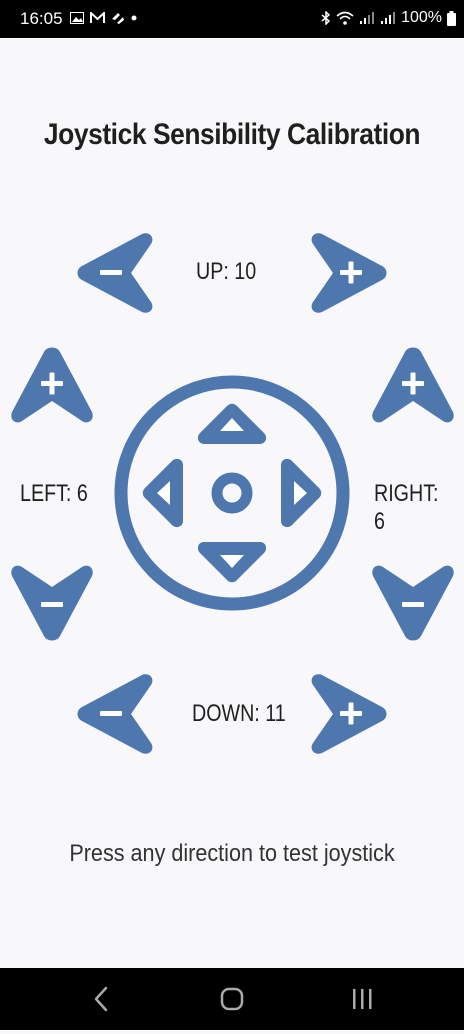 The height and width of the screenshot is (1034, 464). I want to click on down-increase-button, so click(349, 714).